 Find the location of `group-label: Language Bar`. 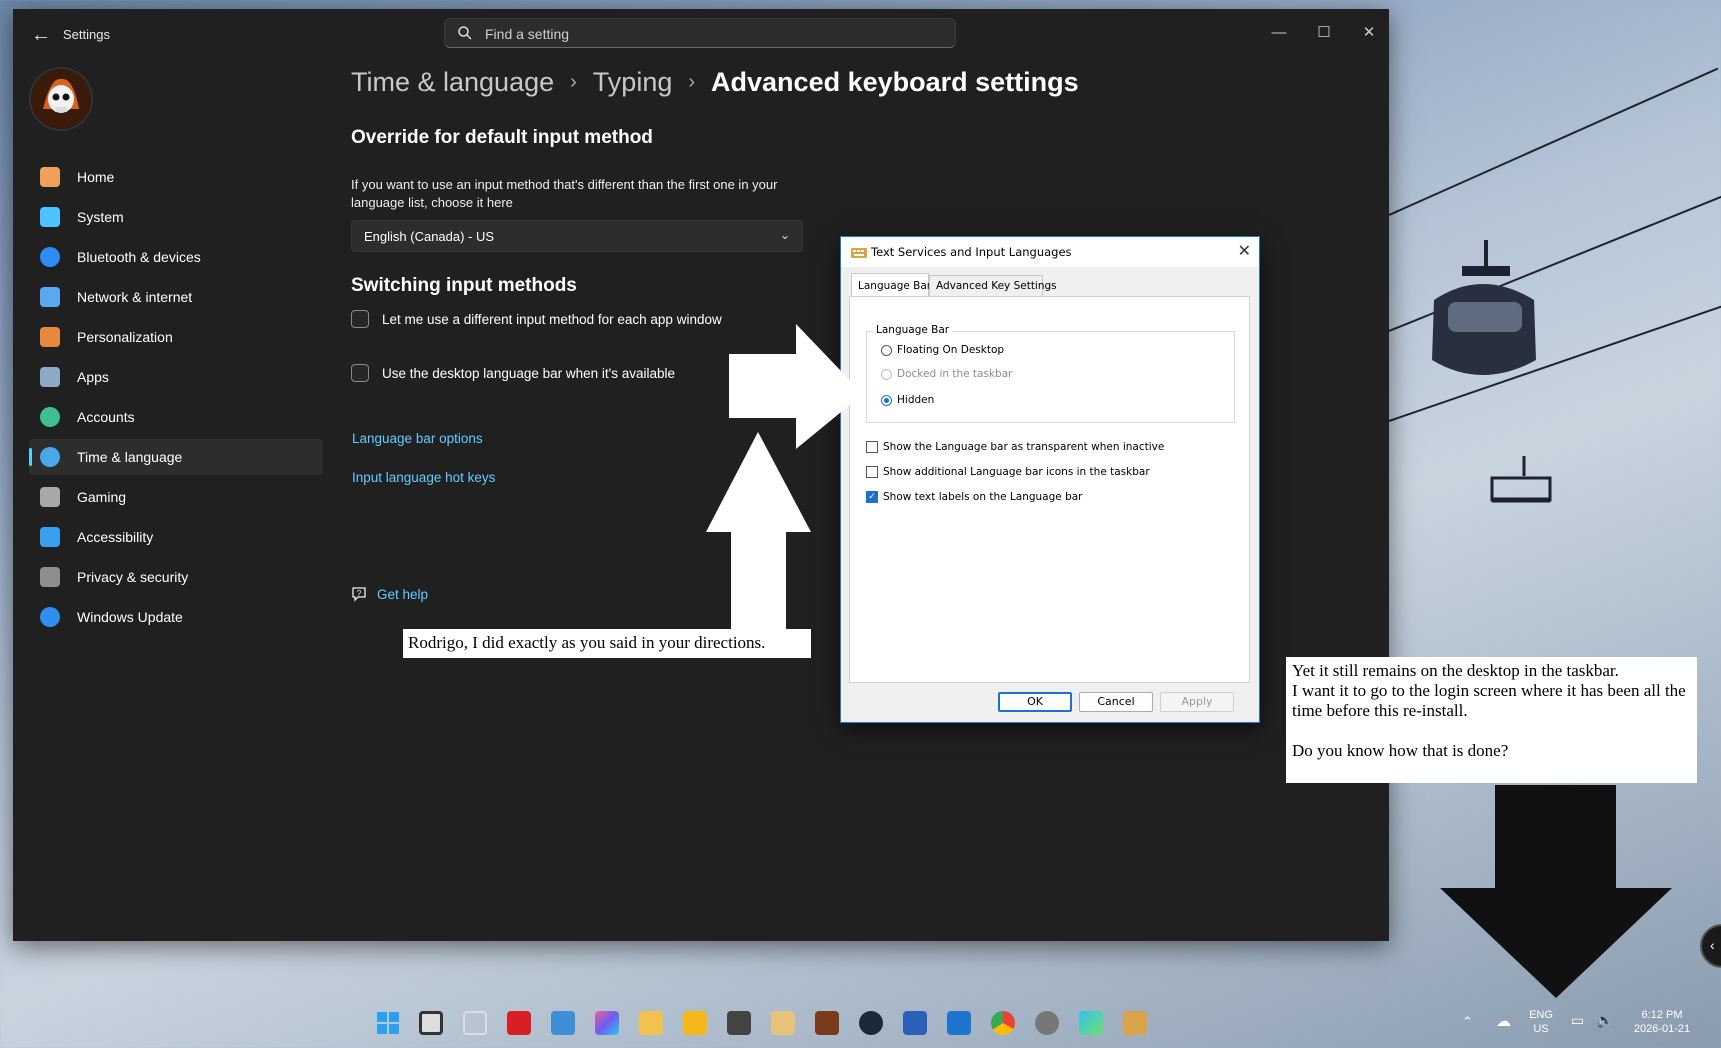

group-label: Language Bar is located at coordinates (913, 330).